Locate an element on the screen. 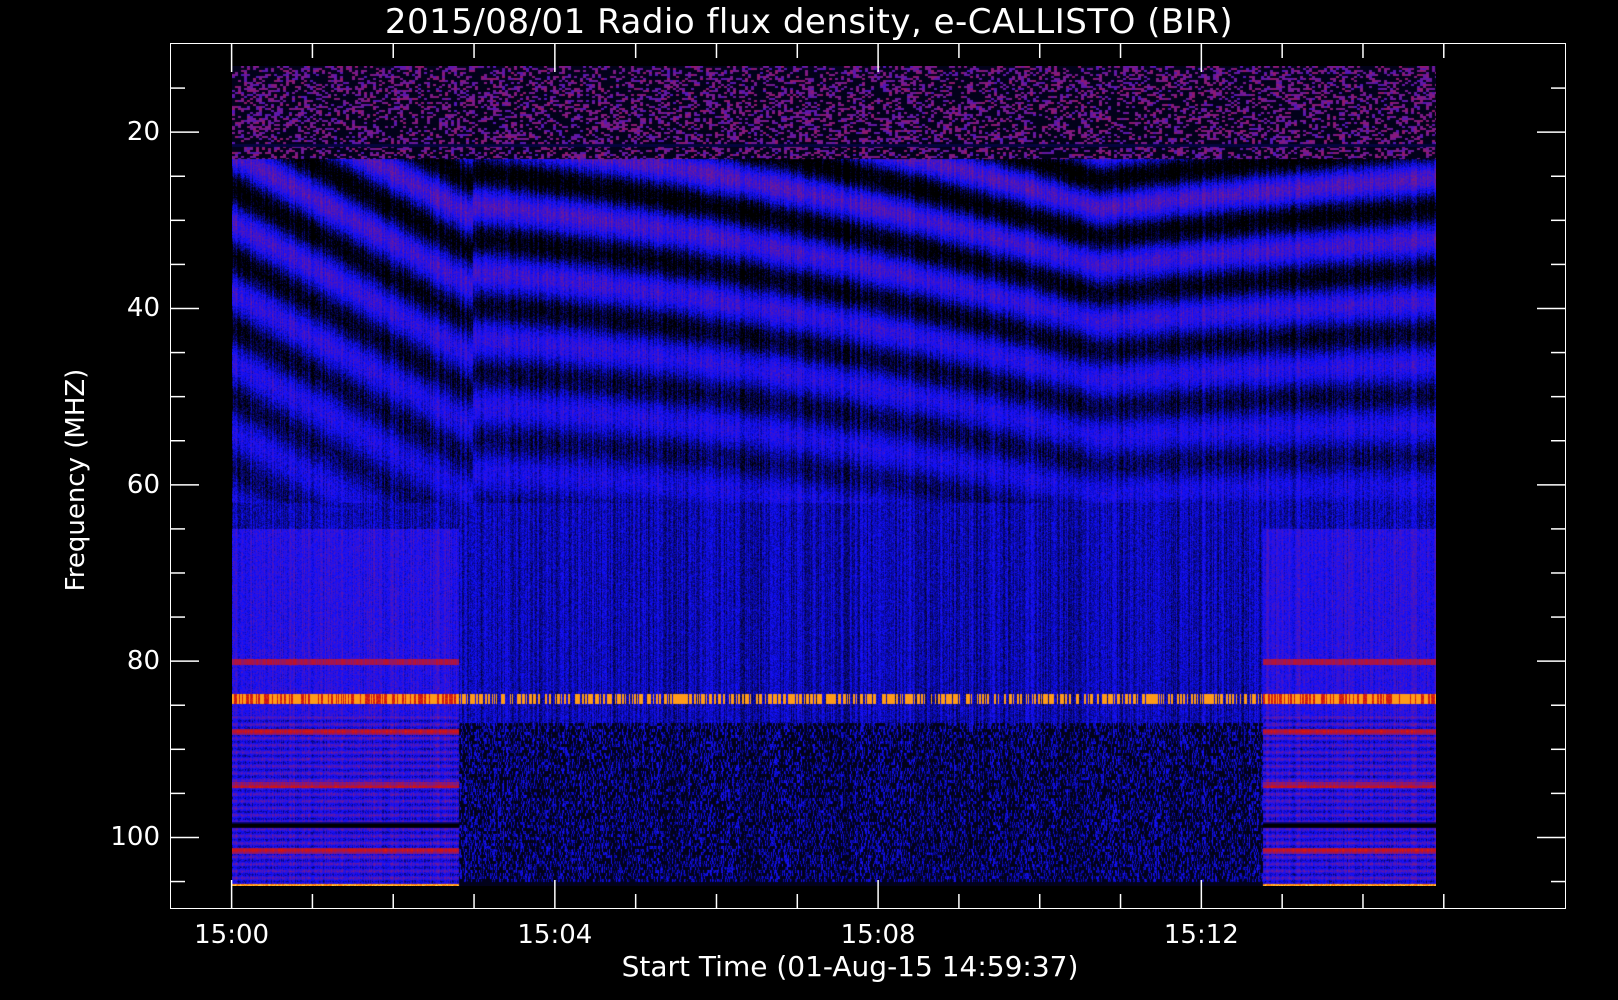  x-tick-label: 15:00 is located at coordinates (232, 935).